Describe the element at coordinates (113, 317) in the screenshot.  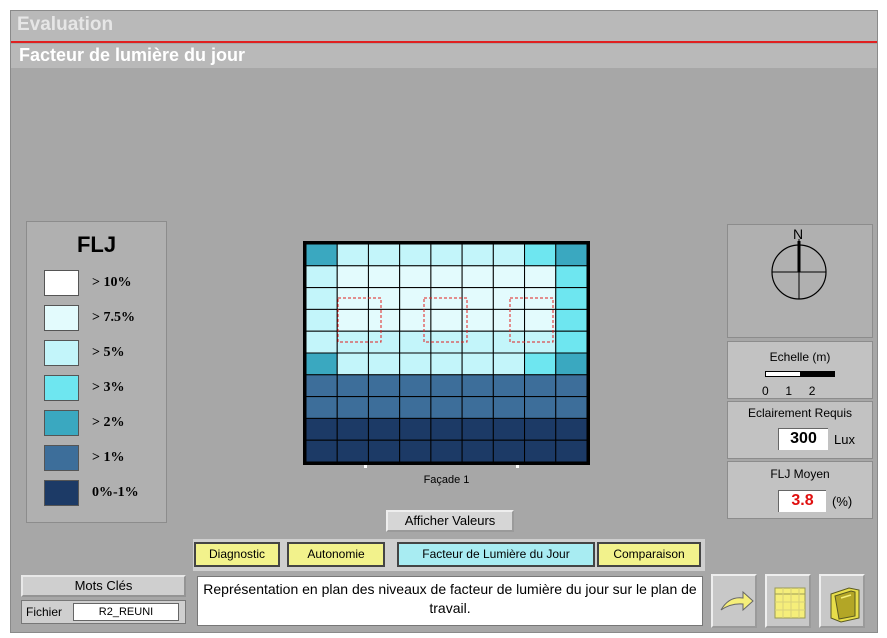
I see `legend-label: > 7.5%` at that location.